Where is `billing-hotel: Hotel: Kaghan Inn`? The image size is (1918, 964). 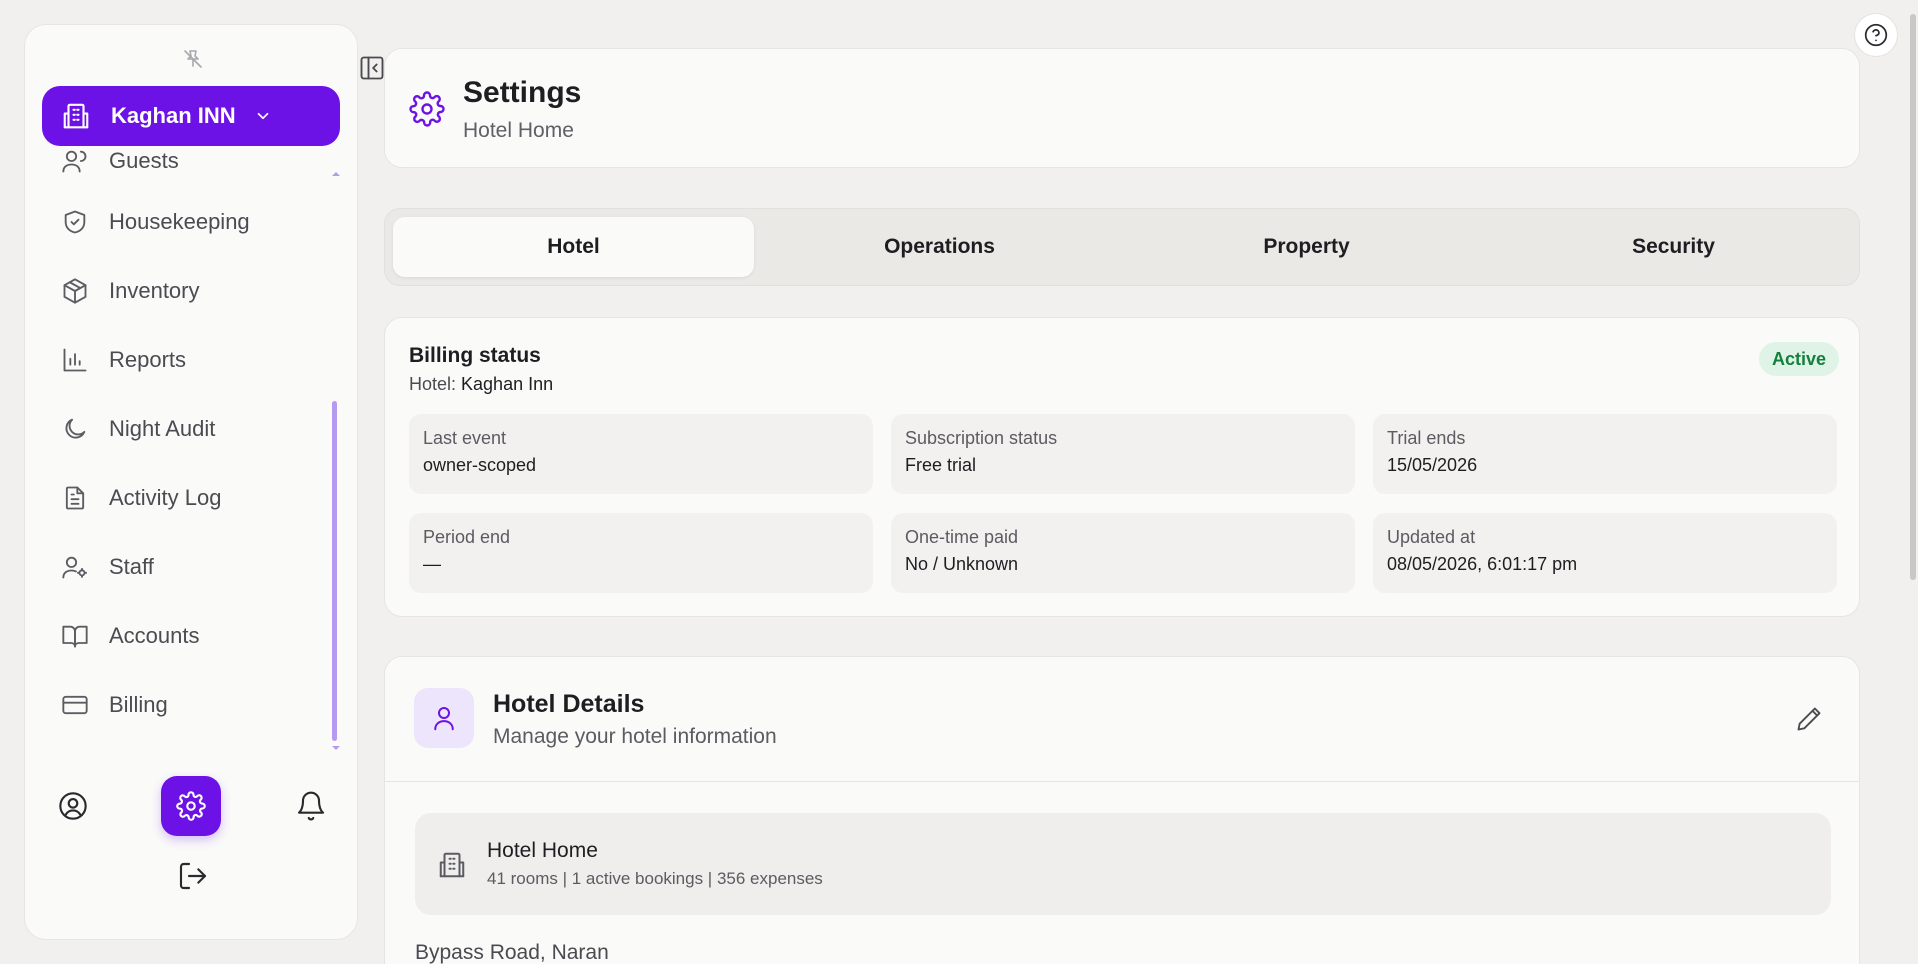 billing-hotel: Hotel: Kaghan Inn is located at coordinates (481, 384).